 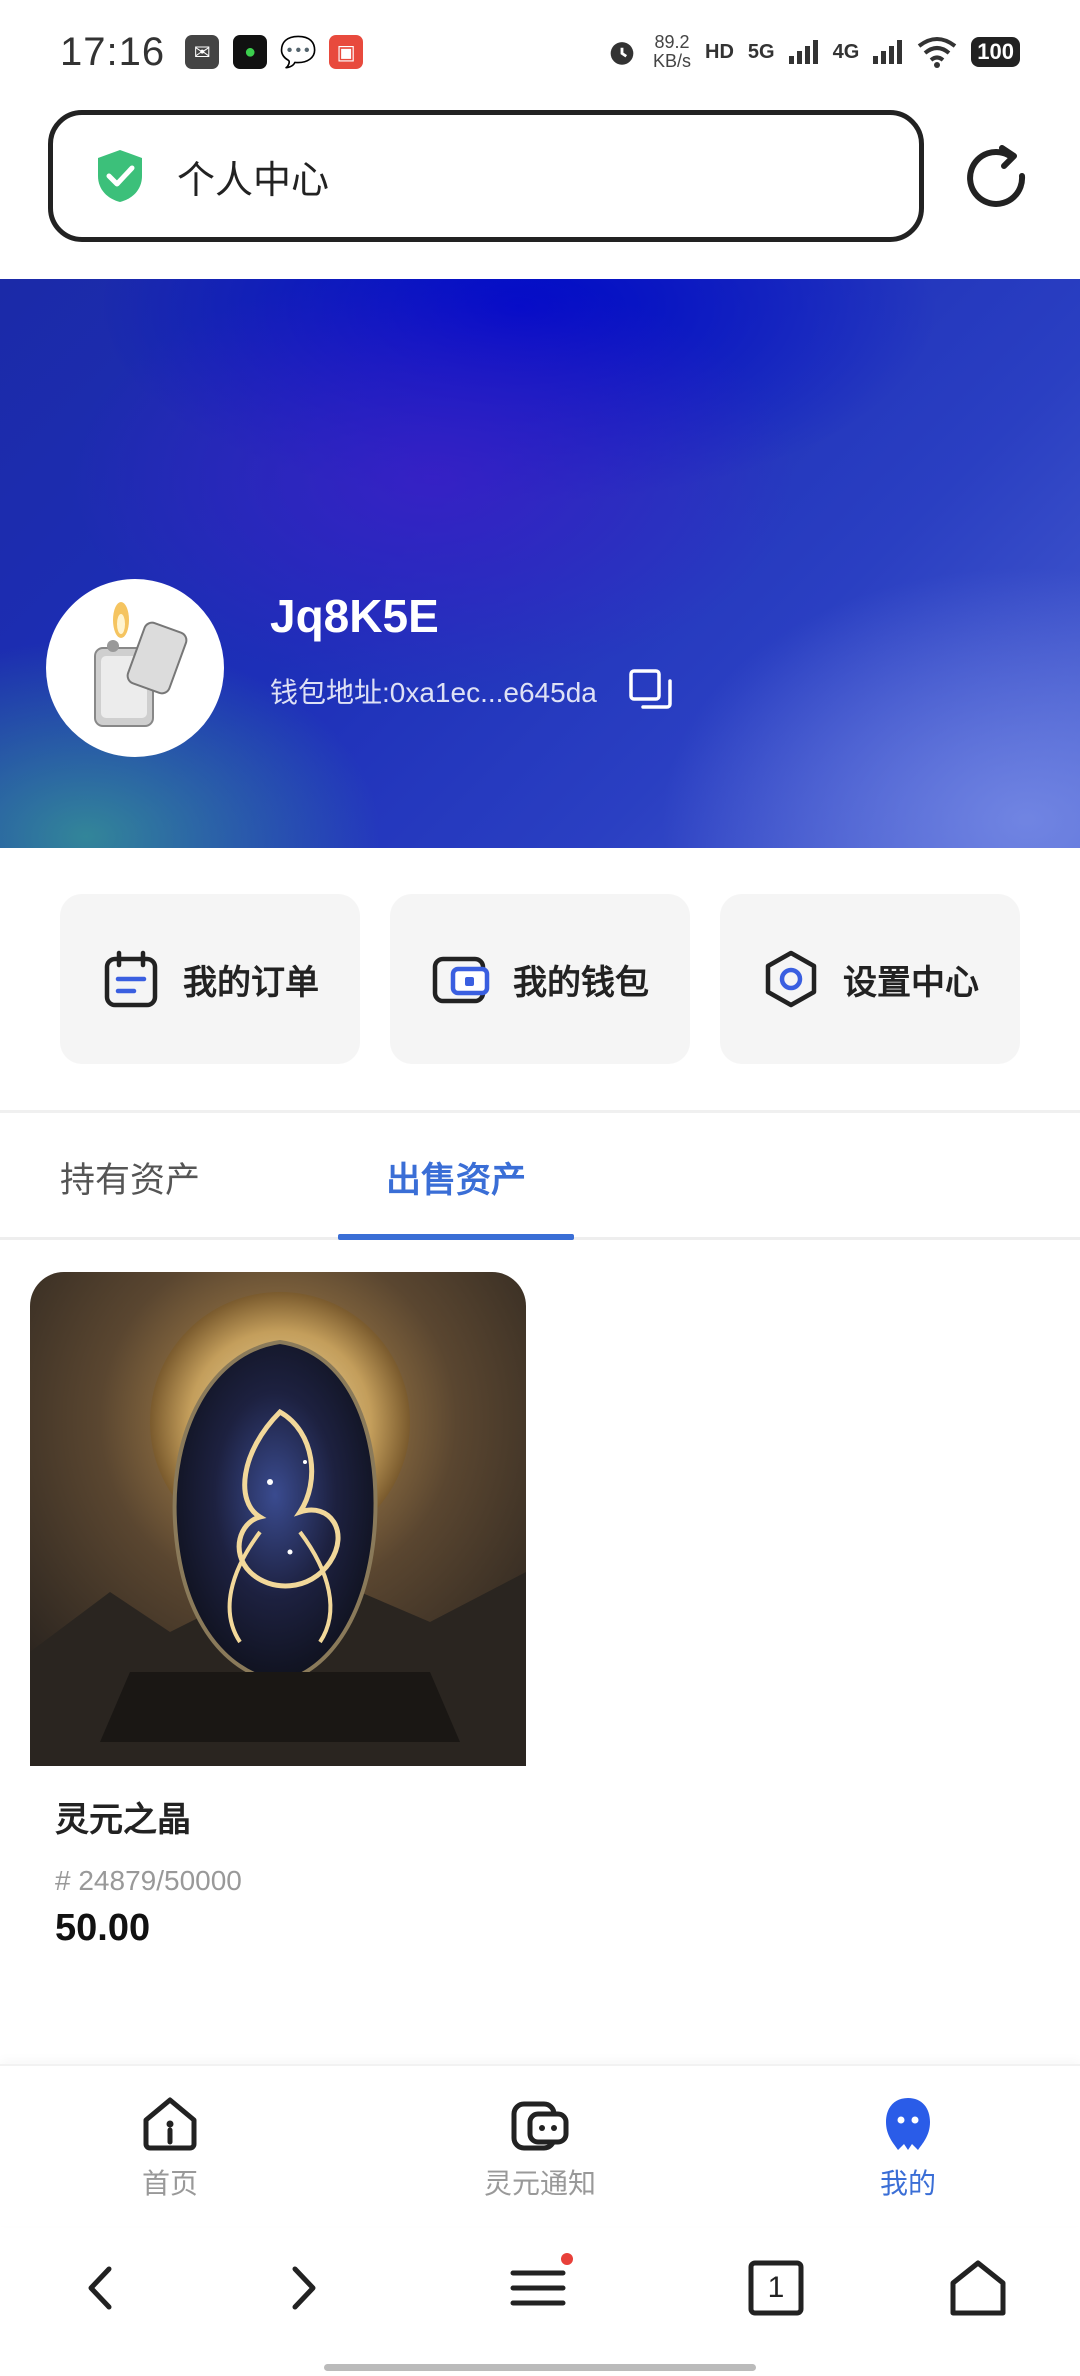 What do you see at coordinates (456, 1177) in the screenshot?
I see `tab-selling-assets: 出售资产` at bounding box center [456, 1177].